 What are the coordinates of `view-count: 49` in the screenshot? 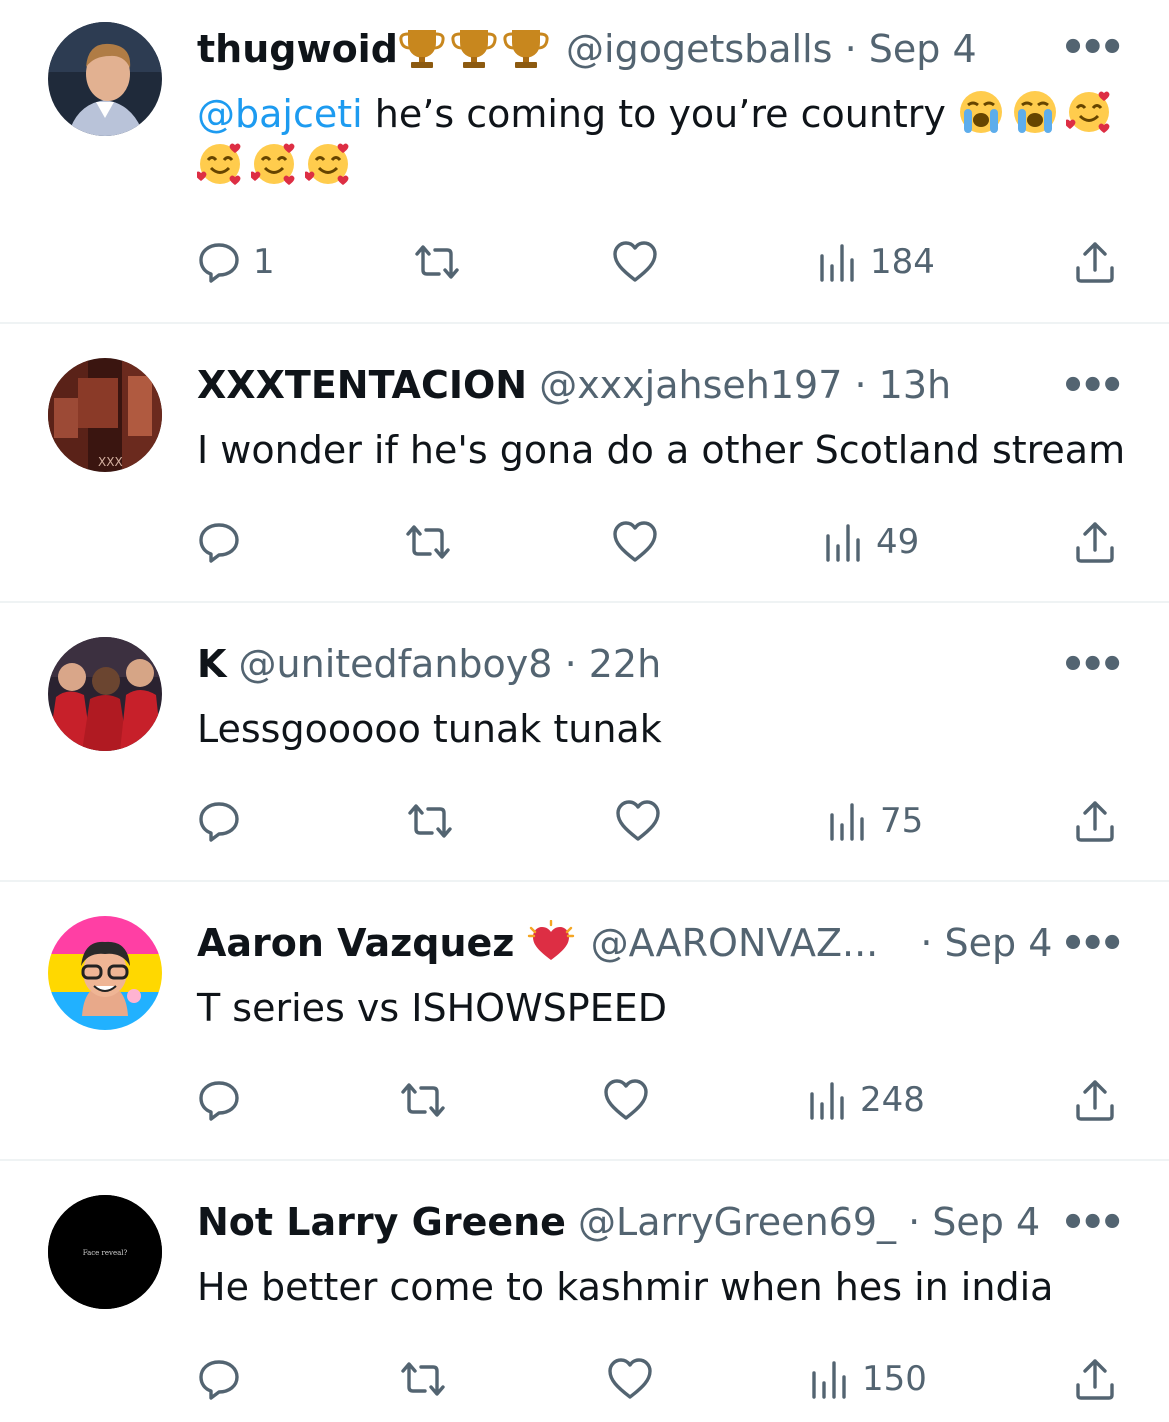 It's located at (898, 542).